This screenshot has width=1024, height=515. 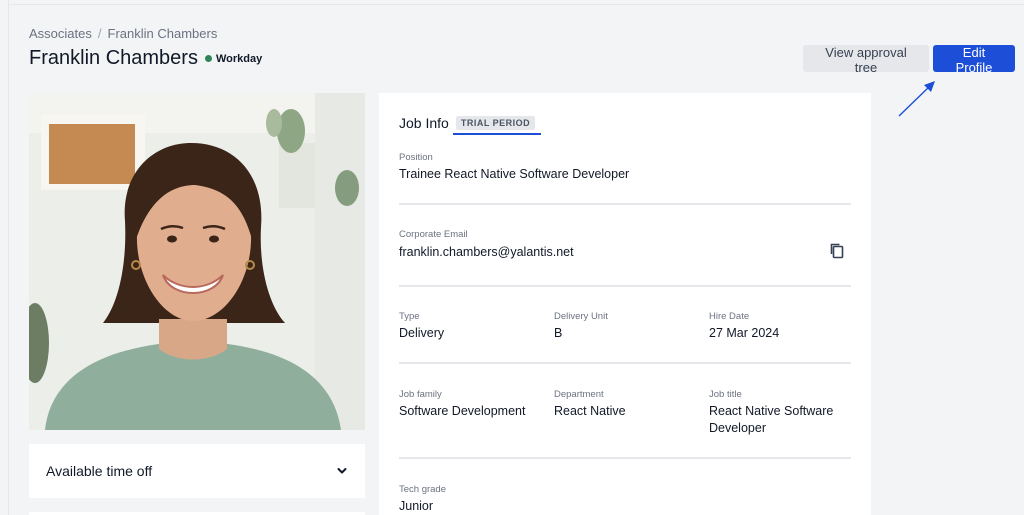 I want to click on job-family-value: Software Development, so click(x=462, y=411).